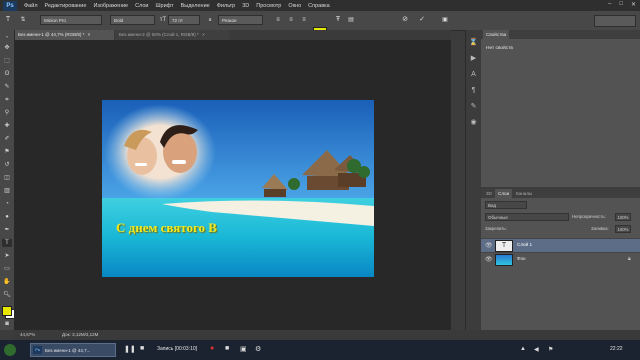 The height and width of the screenshot is (360, 640). I want to click on font-style-select: Bold, so click(132, 20).